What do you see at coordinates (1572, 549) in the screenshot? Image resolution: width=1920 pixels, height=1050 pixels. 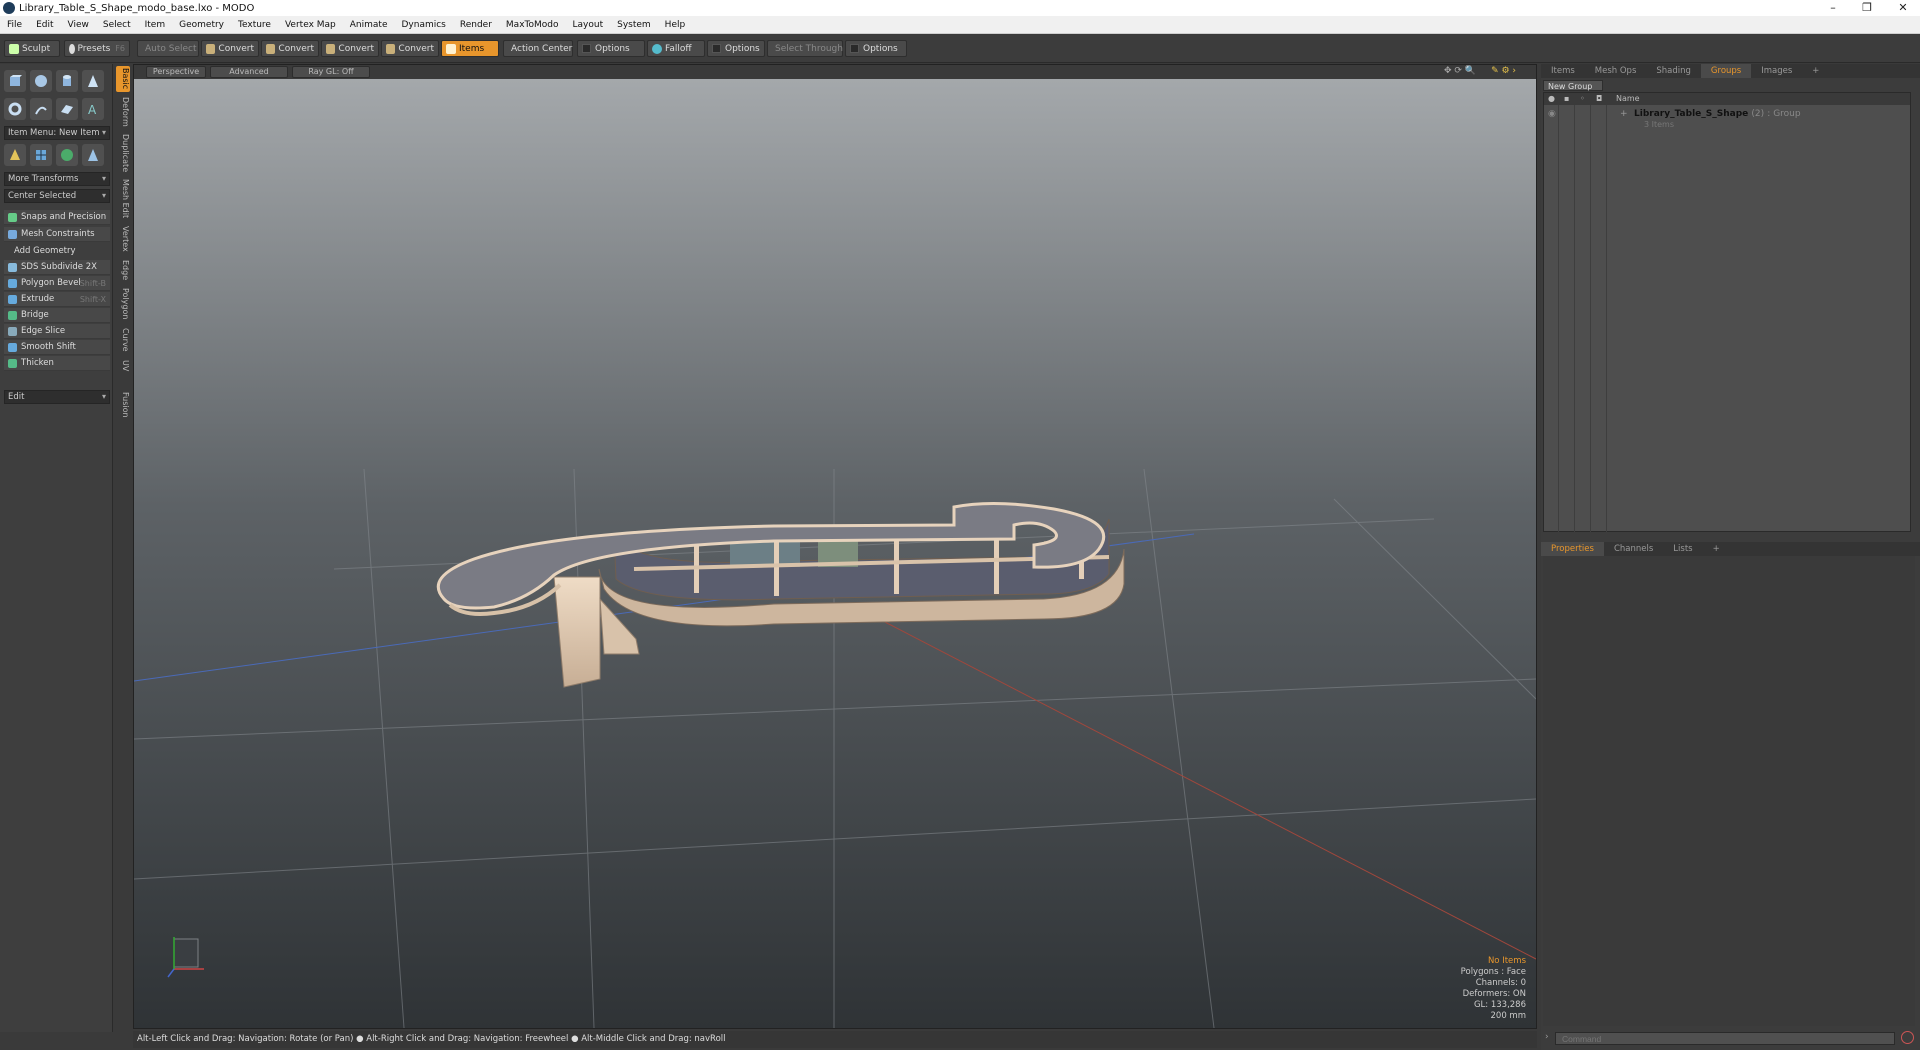 I see `tab-properties: Properties` at bounding box center [1572, 549].